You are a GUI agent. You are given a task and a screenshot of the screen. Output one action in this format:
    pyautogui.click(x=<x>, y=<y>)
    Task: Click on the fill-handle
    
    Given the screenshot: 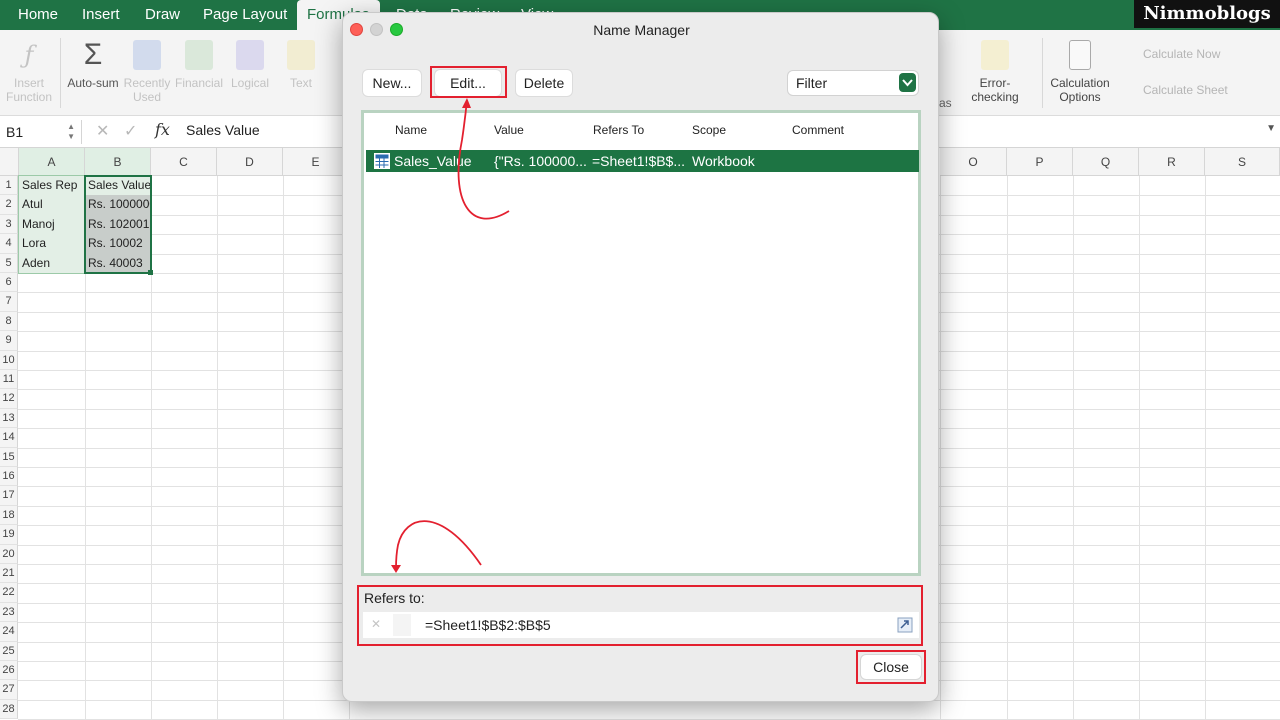 What is the action you would take?
    pyautogui.click(x=150, y=272)
    